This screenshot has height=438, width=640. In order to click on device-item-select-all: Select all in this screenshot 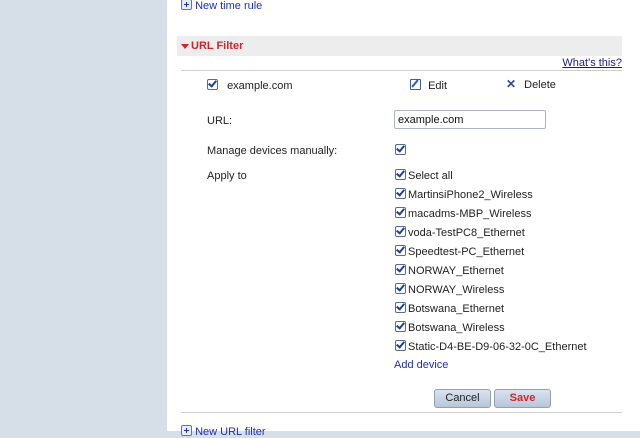, I will do `click(491, 178)`.